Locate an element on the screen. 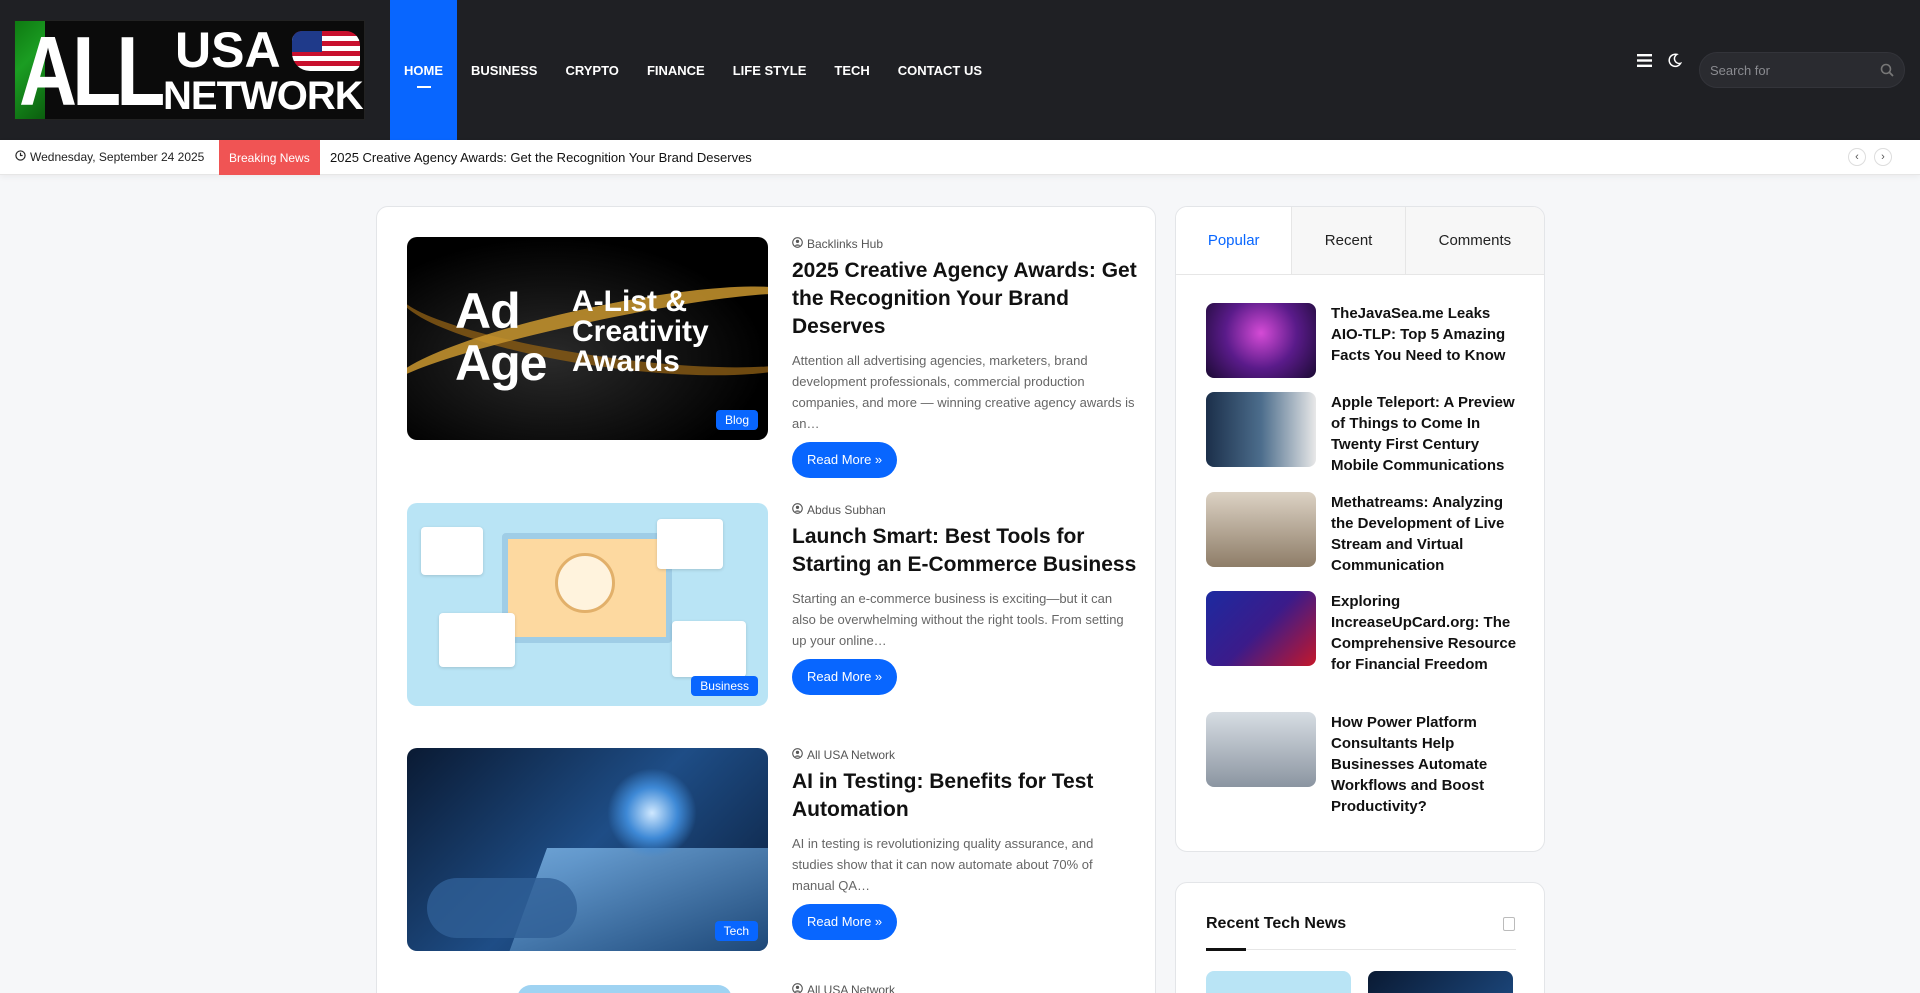  sidebar-tabs: Popular Recent Comments is located at coordinates (1360, 241).